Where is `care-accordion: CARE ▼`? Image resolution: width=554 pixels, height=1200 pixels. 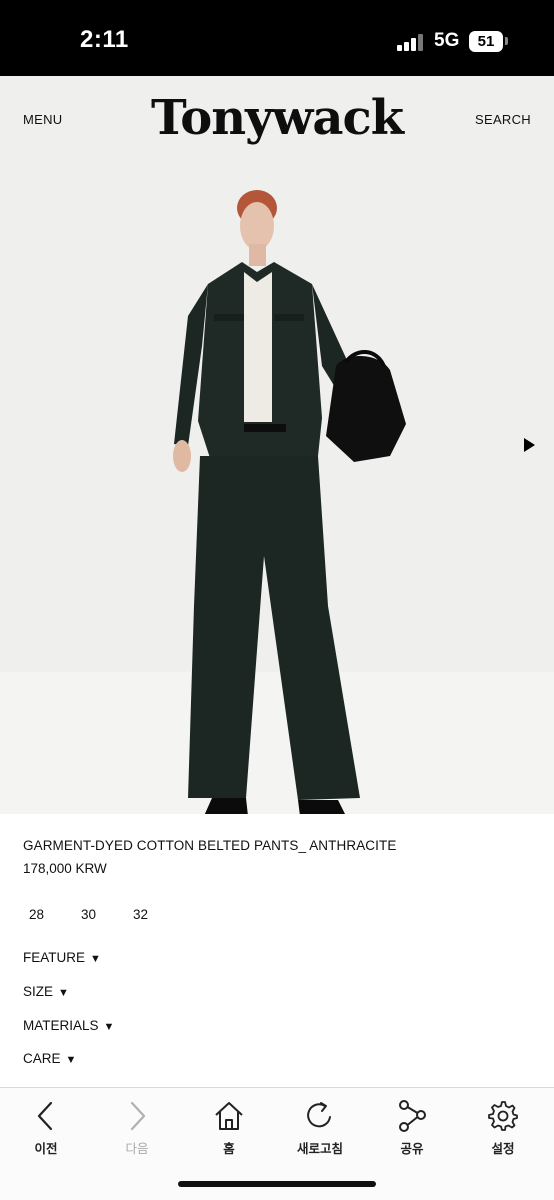 care-accordion: CARE ▼ is located at coordinates (49, 1058).